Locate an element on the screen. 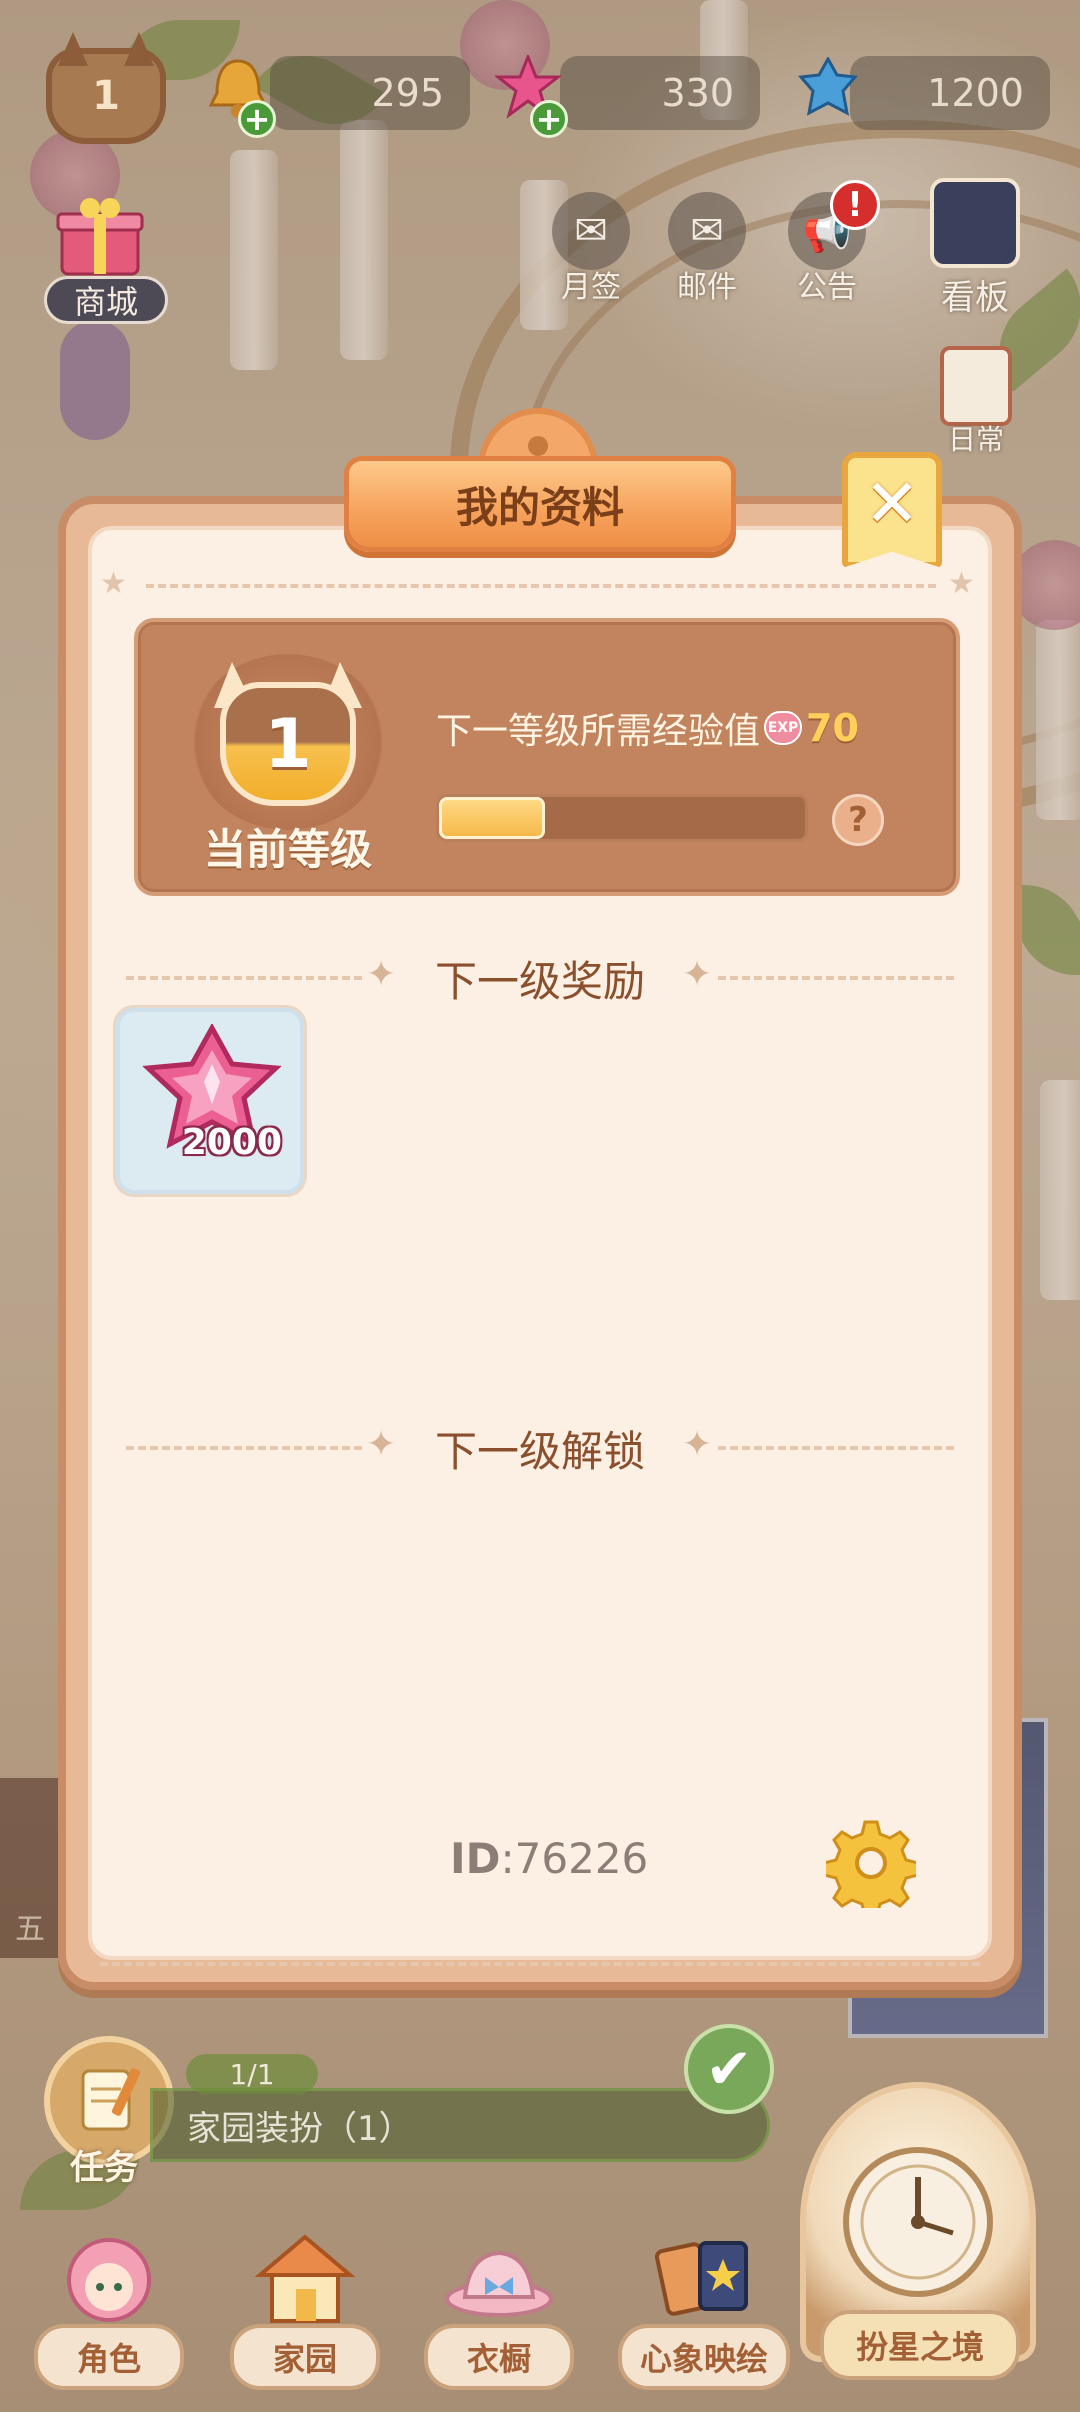 The image size is (1080, 2412). task-progress-bar: 家园装扮（1） is located at coordinates (460, 2125).